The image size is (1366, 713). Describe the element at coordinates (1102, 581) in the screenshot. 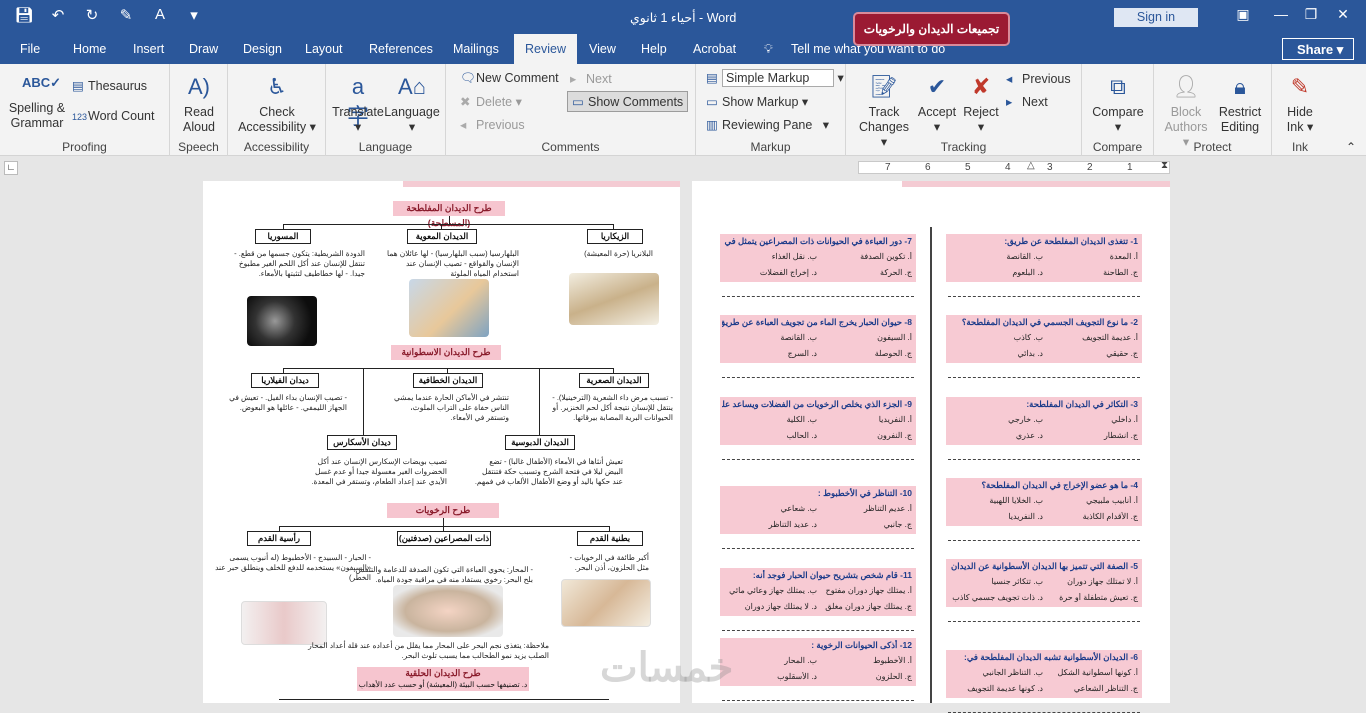

I see `answer-option: أ. لا تمتلك جهاز دوران` at that location.